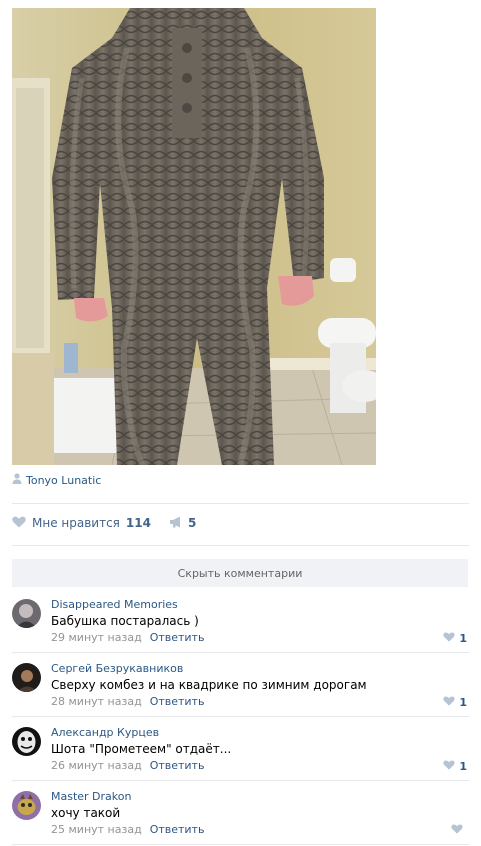 The image size is (481, 846). I want to click on hide-comments-label: Скрыть комментарии, so click(240, 573).